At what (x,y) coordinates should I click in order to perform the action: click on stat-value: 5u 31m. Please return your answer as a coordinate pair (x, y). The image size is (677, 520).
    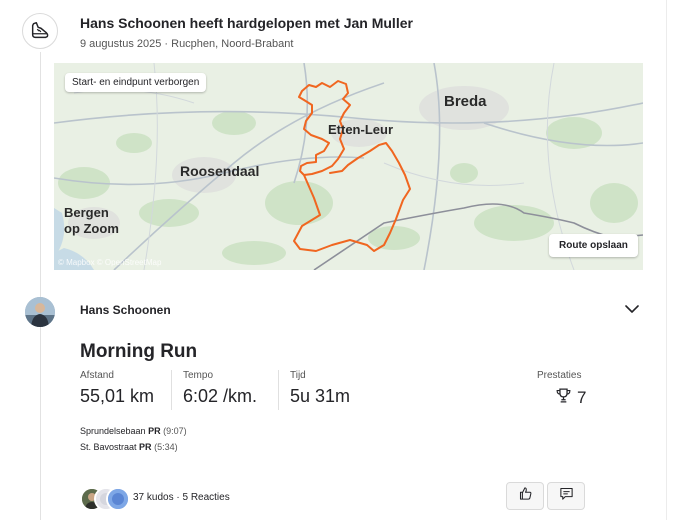
    Looking at the image, I should click on (320, 396).